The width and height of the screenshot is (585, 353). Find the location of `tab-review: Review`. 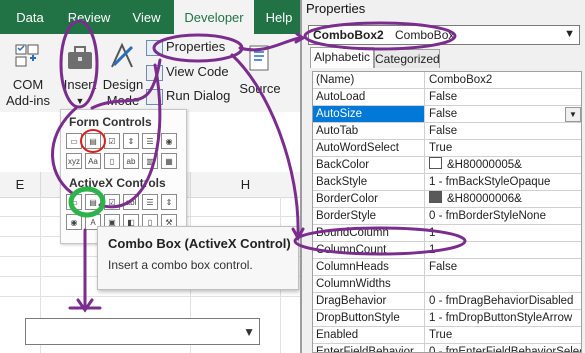

tab-review: Review is located at coordinates (89, 17).